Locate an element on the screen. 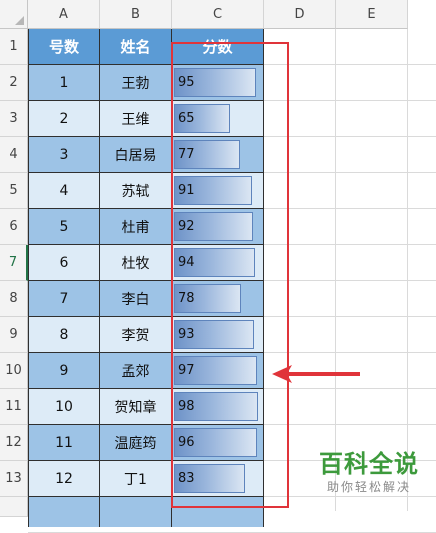 Image resolution: width=436 pixels, height=533 pixels. row-header-partial is located at coordinates (14, 507).